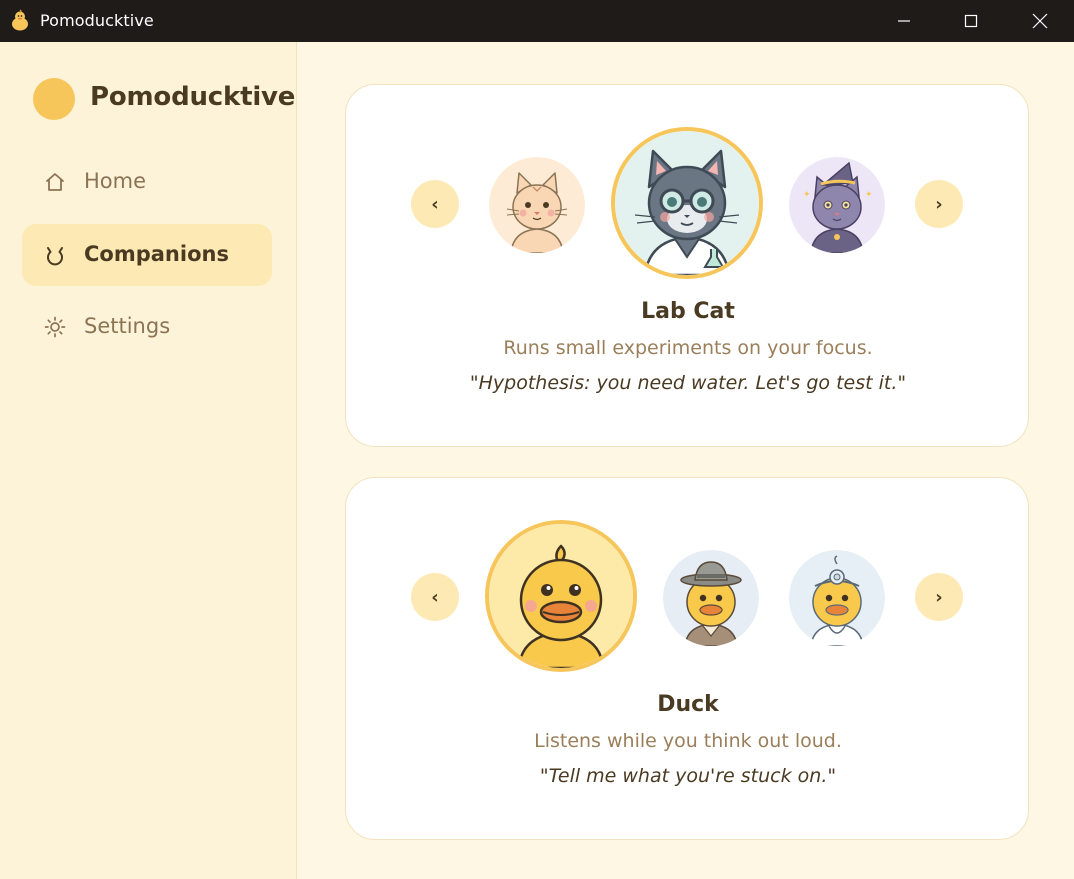  I want to click on minimize-button, so click(904, 21).